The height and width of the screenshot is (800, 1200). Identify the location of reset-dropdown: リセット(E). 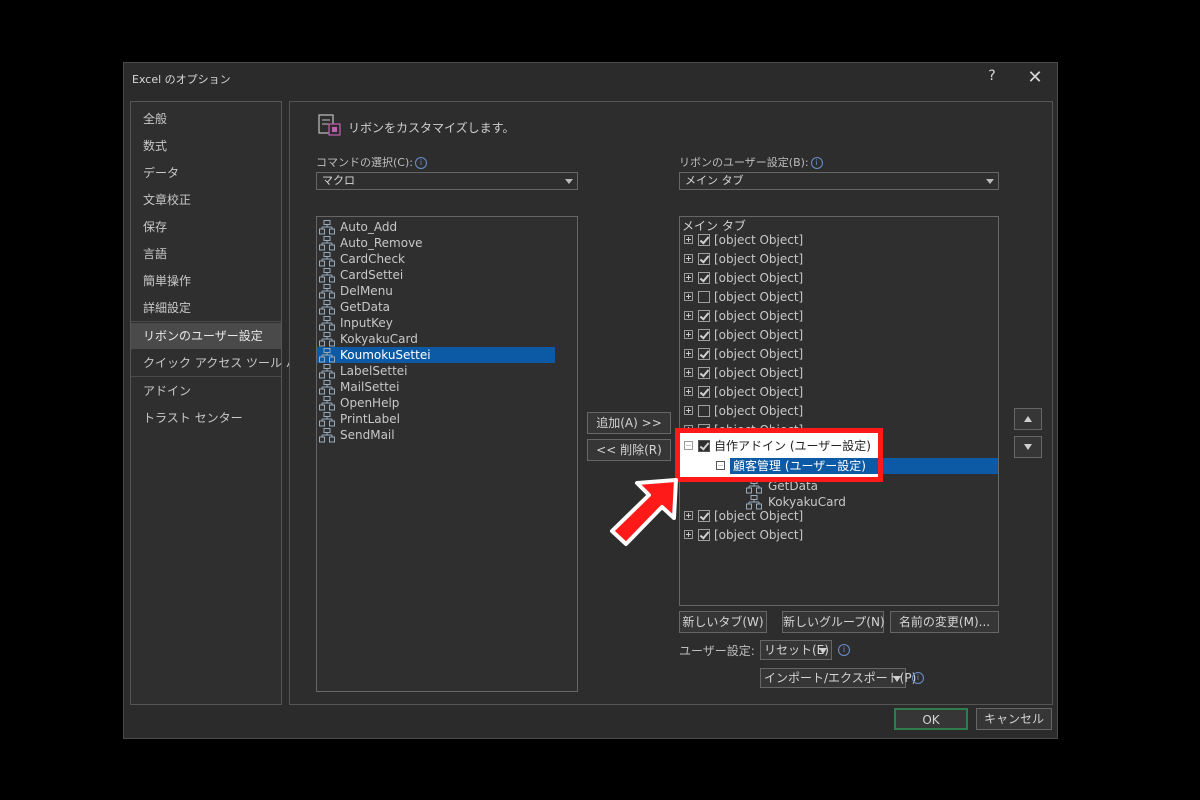
(796, 650).